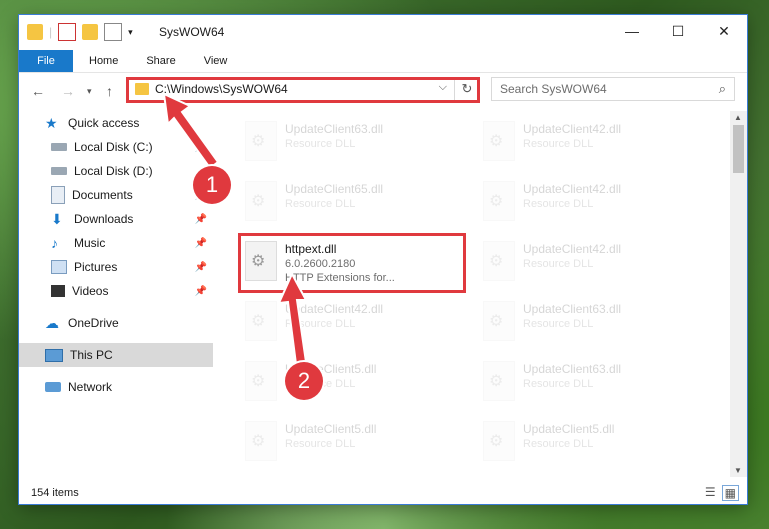 The height and width of the screenshot is (529, 769). I want to click on scroll-up-icon: ▲, so click(738, 117).